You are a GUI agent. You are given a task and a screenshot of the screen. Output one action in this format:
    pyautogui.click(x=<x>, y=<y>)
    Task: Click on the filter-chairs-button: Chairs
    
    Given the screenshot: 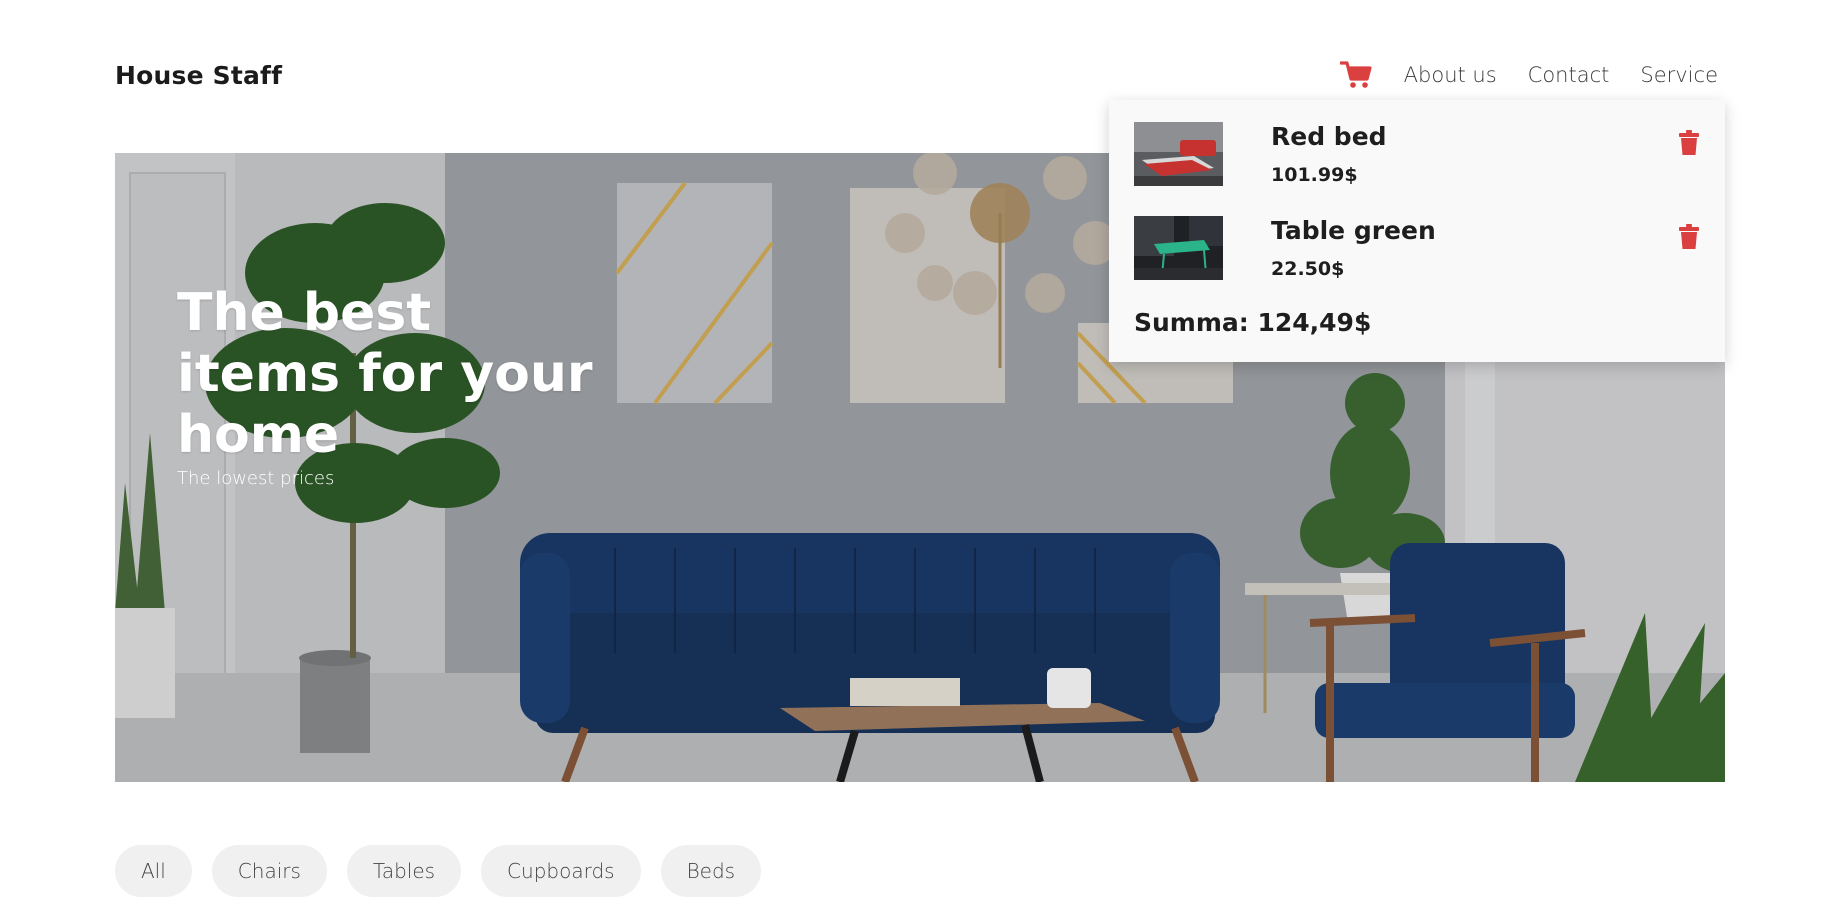 What is the action you would take?
    pyautogui.click(x=269, y=871)
    